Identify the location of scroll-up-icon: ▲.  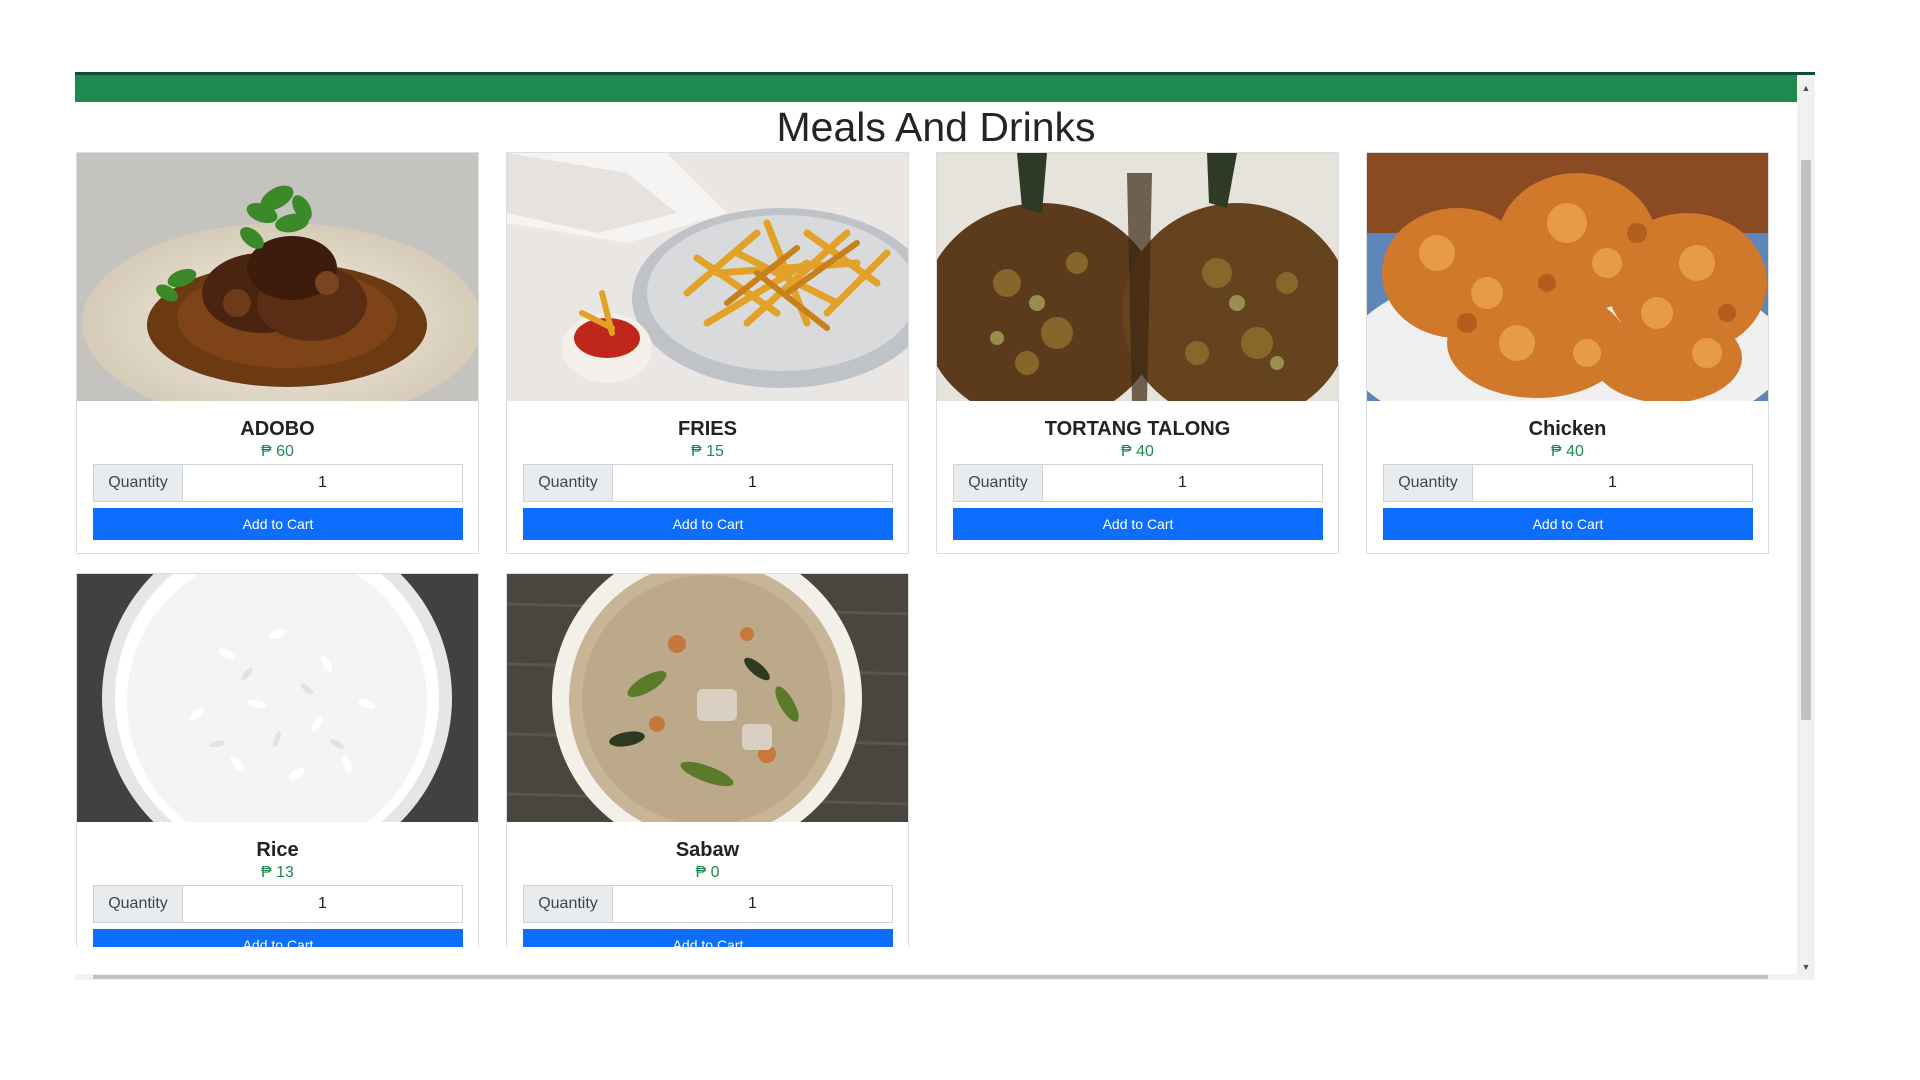
(1806, 88).